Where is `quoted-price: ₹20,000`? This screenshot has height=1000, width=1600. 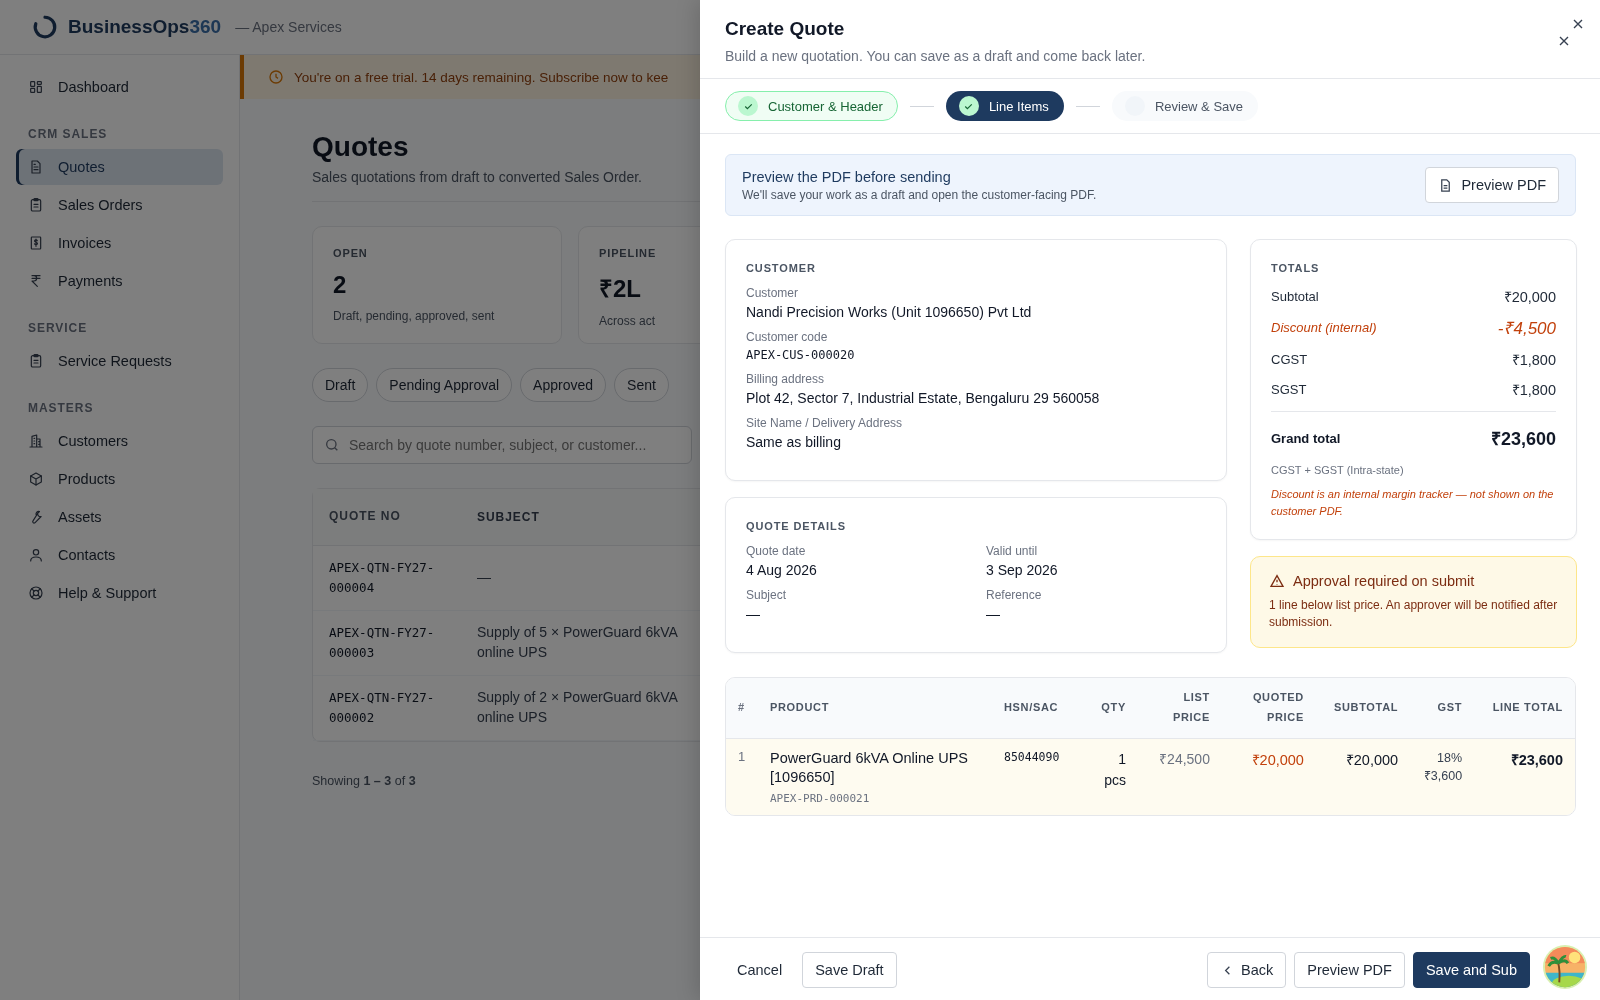
quoted-price: ₹20,000 is located at coordinates (1277, 759).